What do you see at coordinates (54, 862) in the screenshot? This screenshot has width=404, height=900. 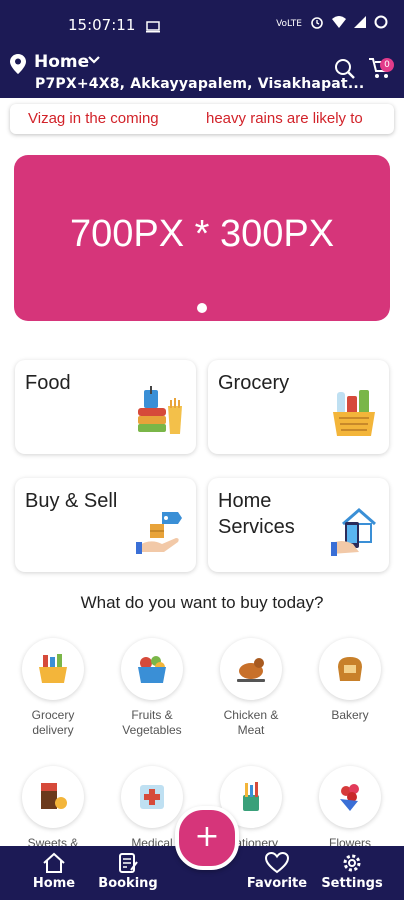 I see `home-icon` at bounding box center [54, 862].